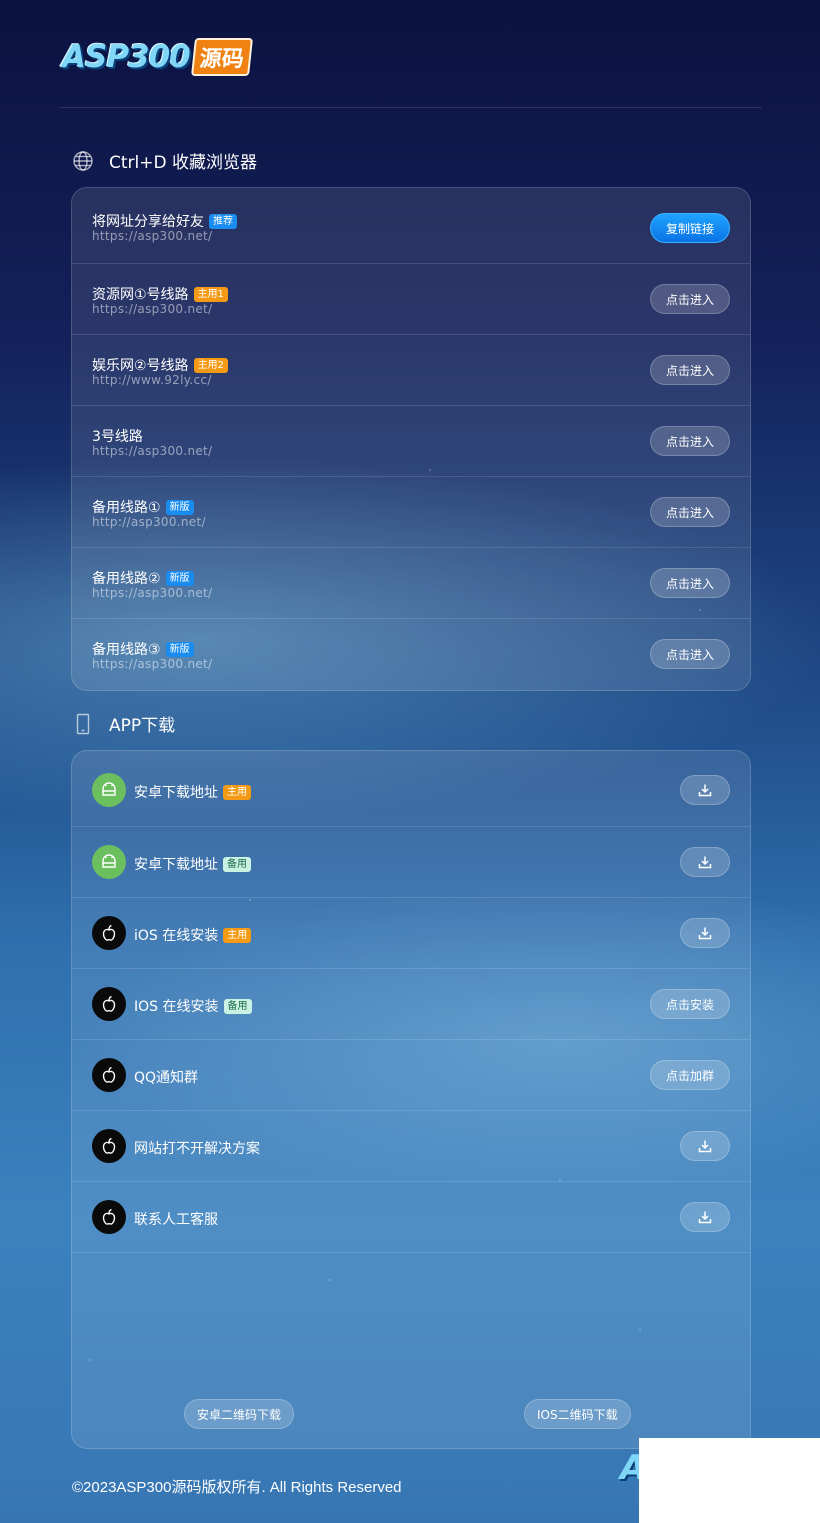  Describe the element at coordinates (183, 163) in the screenshot. I see `bookmark-title-text: Ctrl+D 收藏浏览器` at that location.